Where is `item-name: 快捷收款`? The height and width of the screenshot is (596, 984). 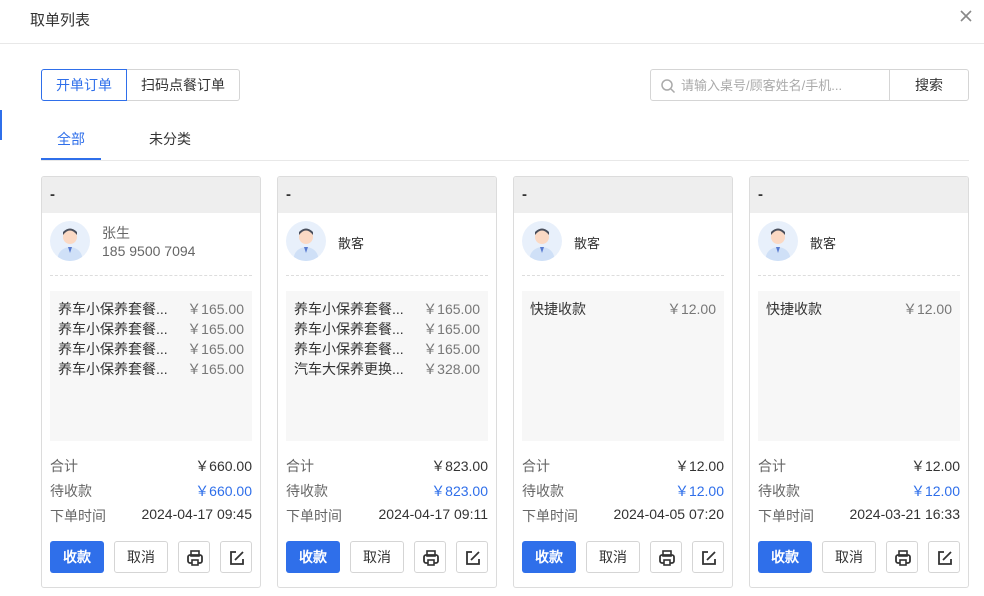
item-name: 快捷收款 is located at coordinates (558, 309).